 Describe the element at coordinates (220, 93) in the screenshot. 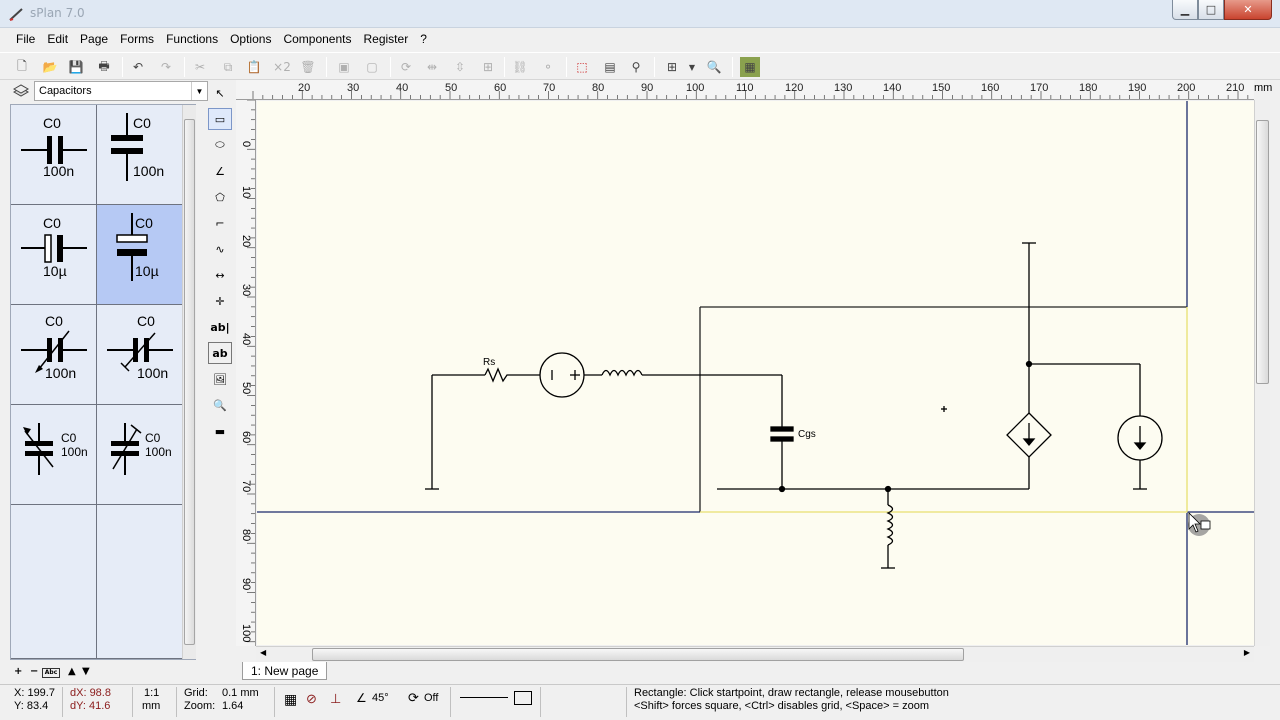

I see `select-arrow-icon: ↖` at that location.